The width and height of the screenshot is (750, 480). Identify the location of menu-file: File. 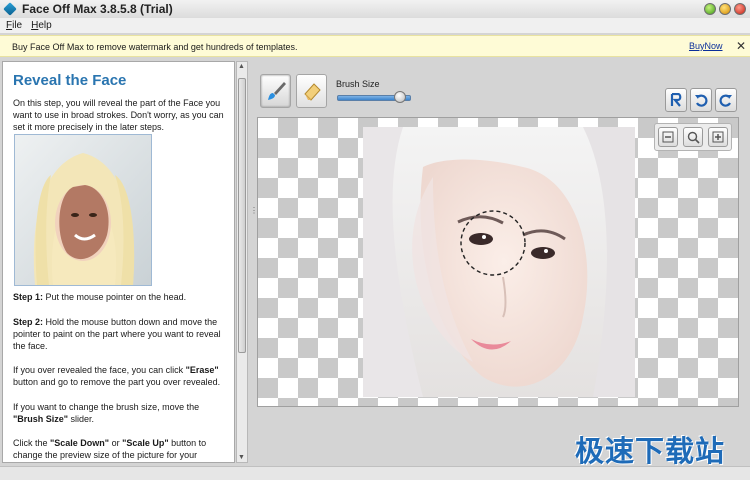
(14, 25).